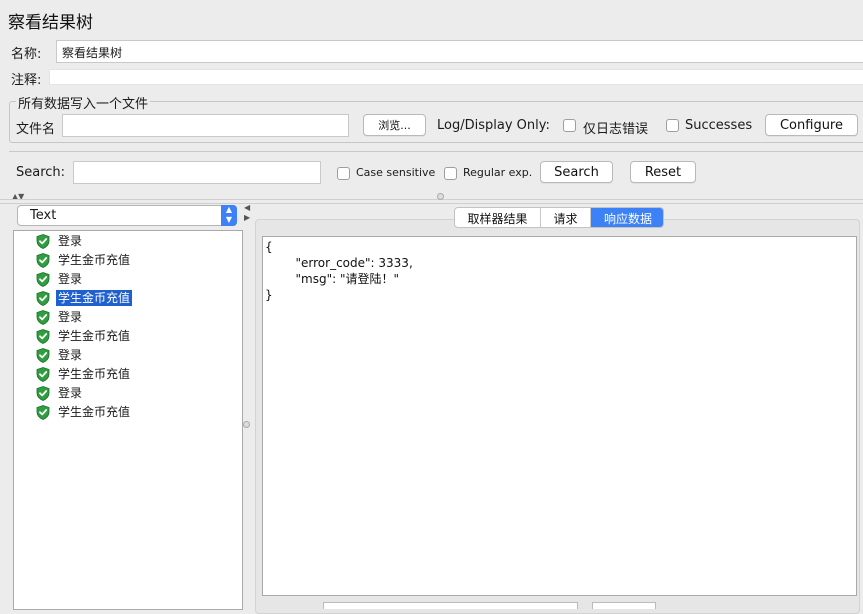  I want to click on log-display-label: Log/Display Only:, so click(493, 125).